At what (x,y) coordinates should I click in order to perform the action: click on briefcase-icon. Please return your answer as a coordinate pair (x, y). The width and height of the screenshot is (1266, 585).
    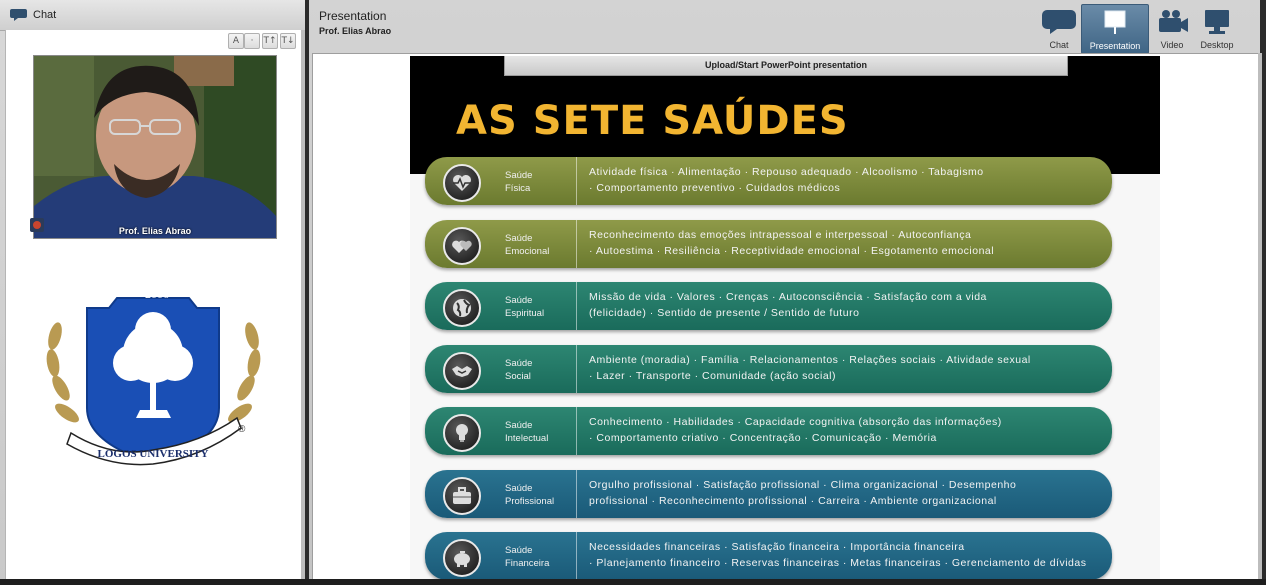
    Looking at the image, I should click on (462, 496).